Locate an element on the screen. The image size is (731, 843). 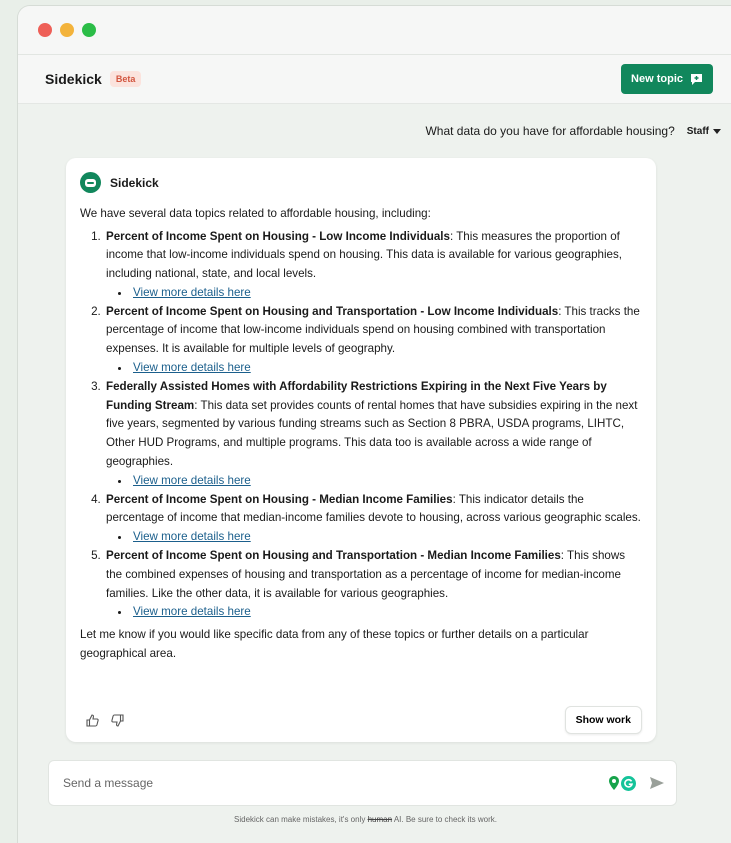
app-header: Sidekick Beta New topic is located at coordinates (374, 79).